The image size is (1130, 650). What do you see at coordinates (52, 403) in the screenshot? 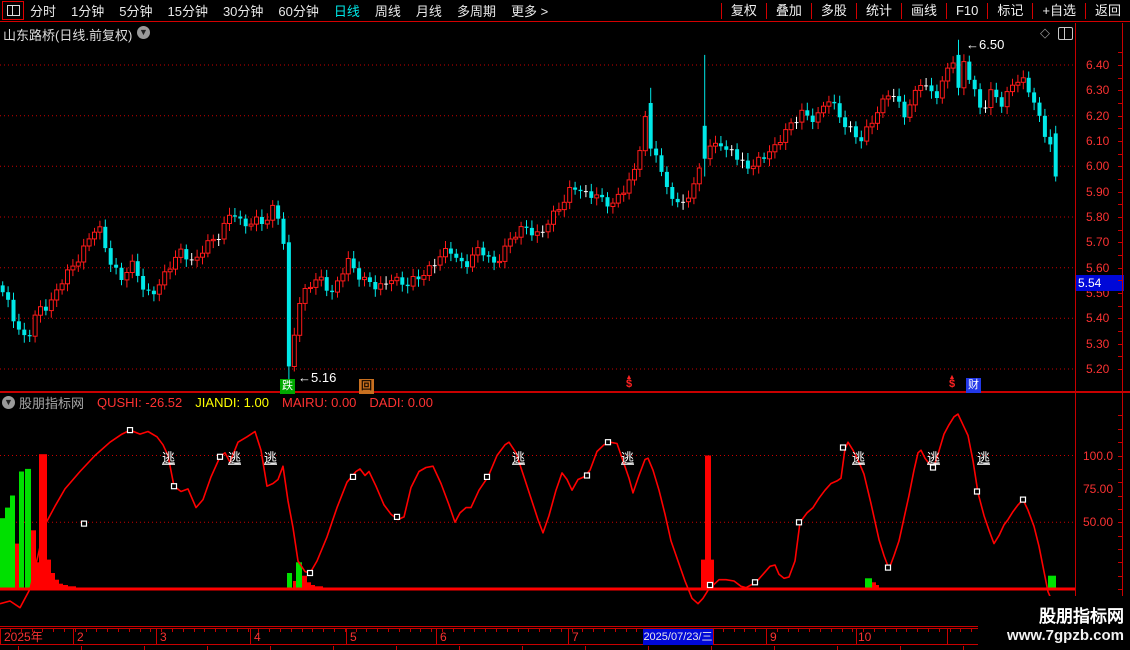
I see `indicator-name: 股朋指标网` at bounding box center [52, 403].